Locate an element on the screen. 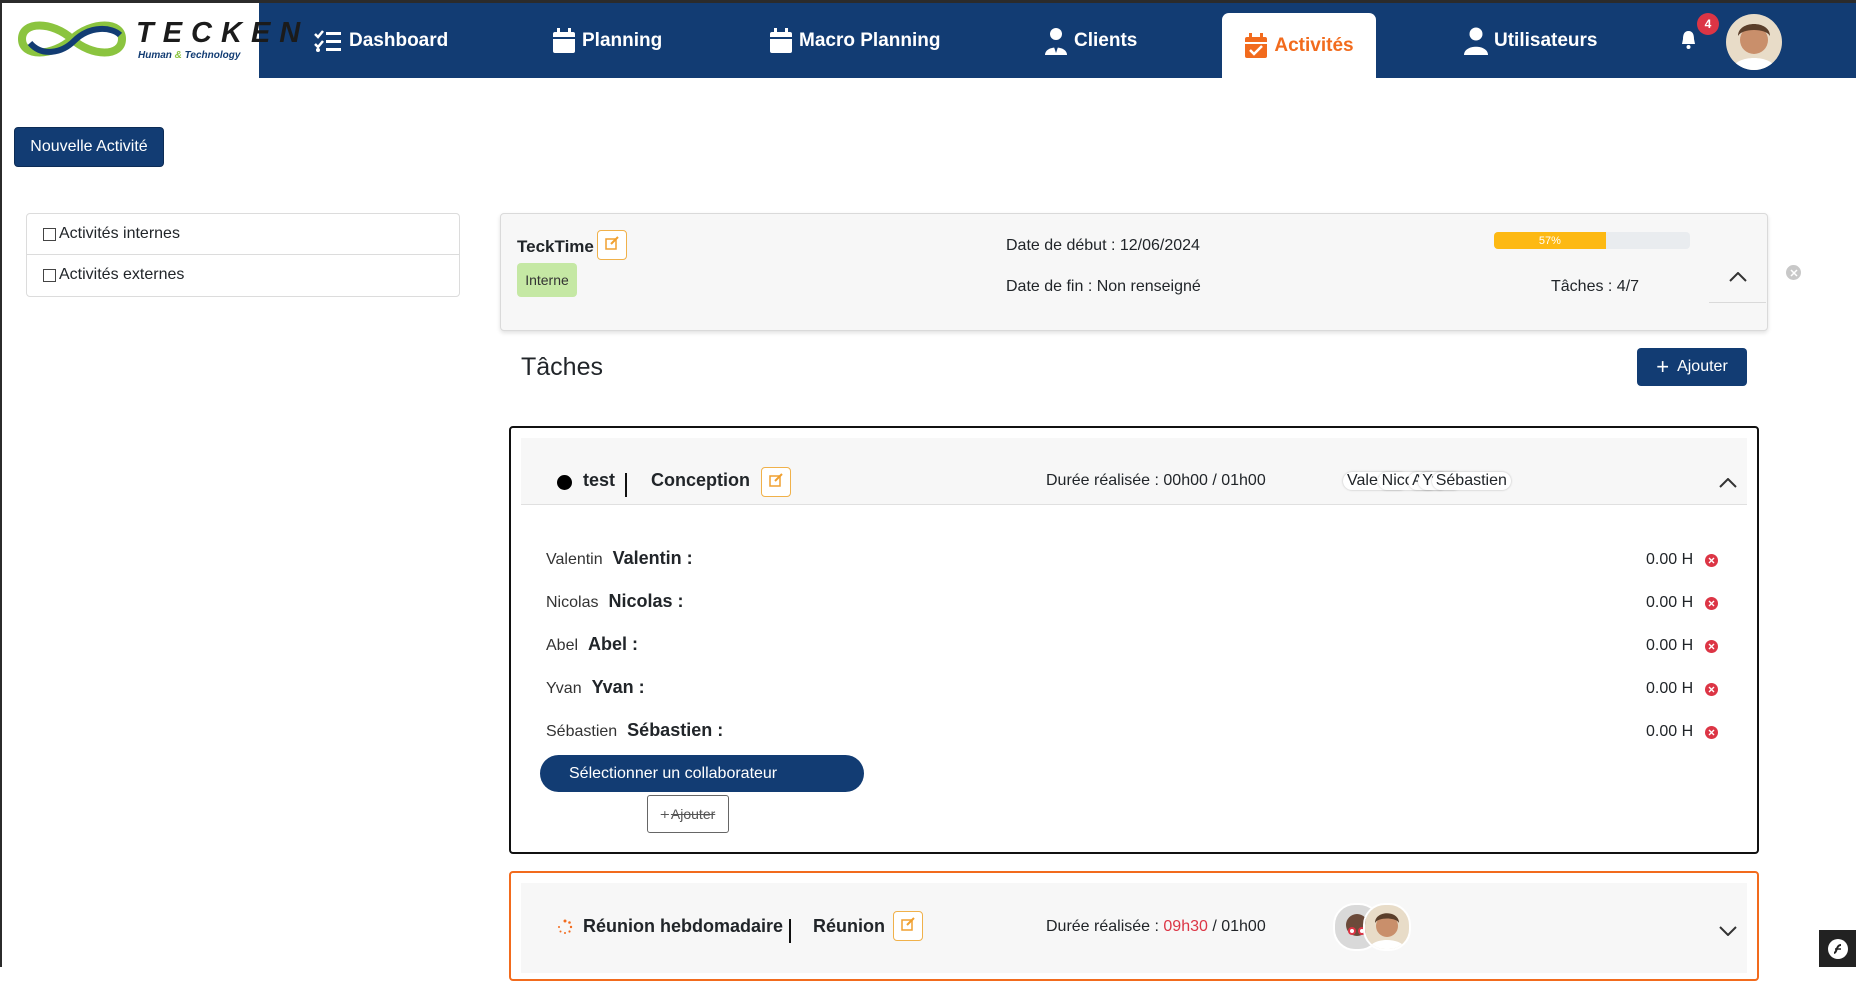  window-left-border is located at coordinates (1, 483).